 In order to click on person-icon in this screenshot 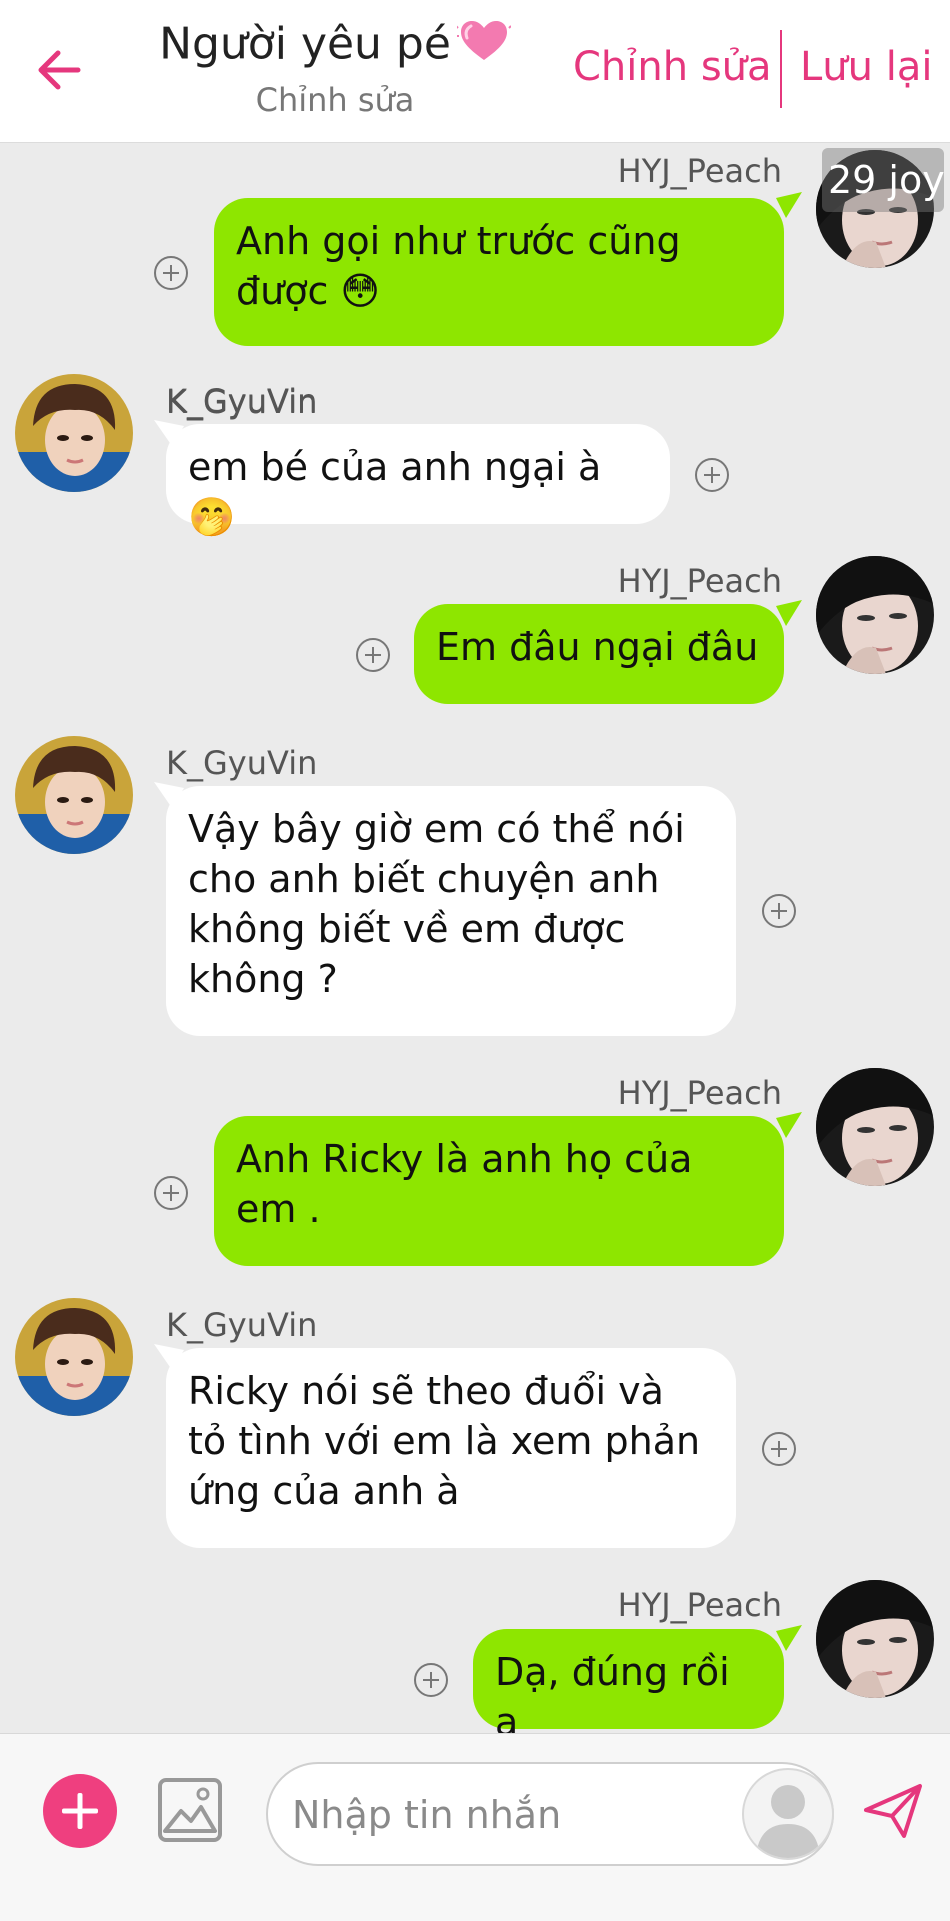, I will do `click(788, 1821)`.